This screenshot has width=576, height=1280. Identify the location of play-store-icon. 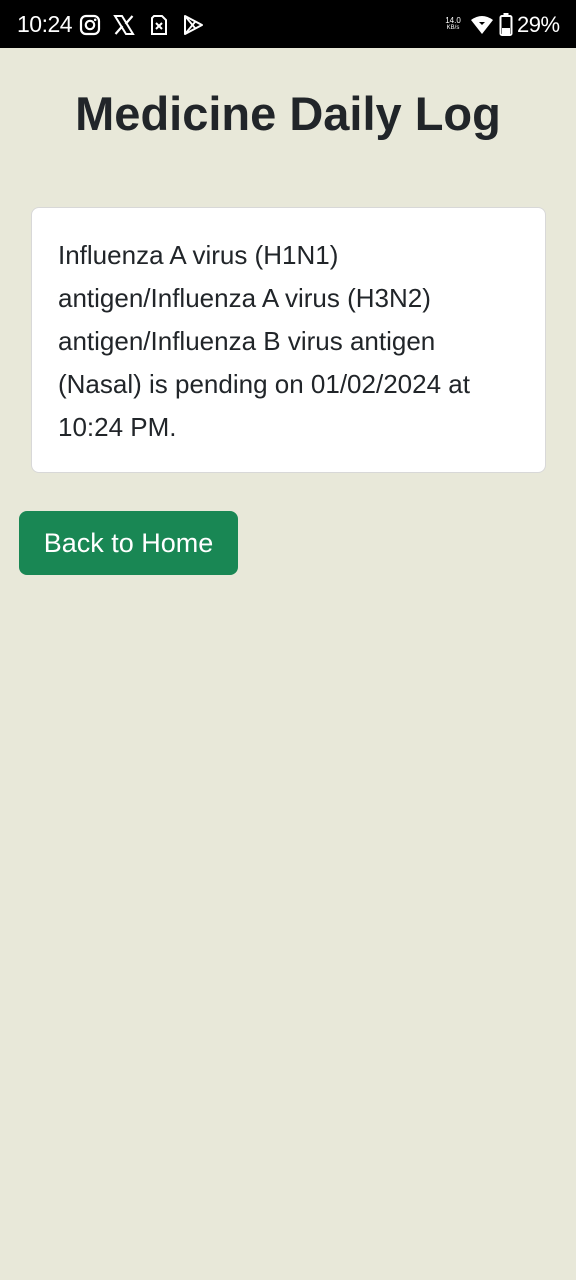
(193, 25).